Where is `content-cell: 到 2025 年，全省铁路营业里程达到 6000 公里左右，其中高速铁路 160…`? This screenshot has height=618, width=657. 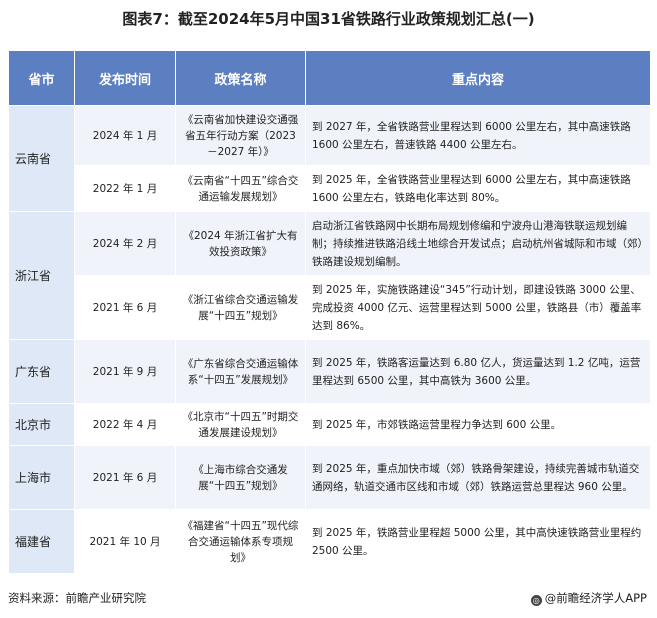
content-cell: 到 2025 年，全省铁路营业里程达到 6000 公里左右，其中高速铁路 160… is located at coordinates (478, 188).